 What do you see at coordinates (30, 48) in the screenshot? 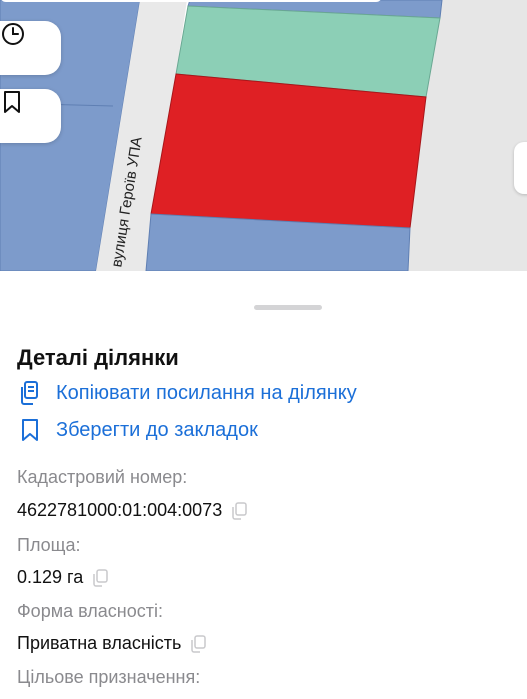
I see `history-button` at bounding box center [30, 48].